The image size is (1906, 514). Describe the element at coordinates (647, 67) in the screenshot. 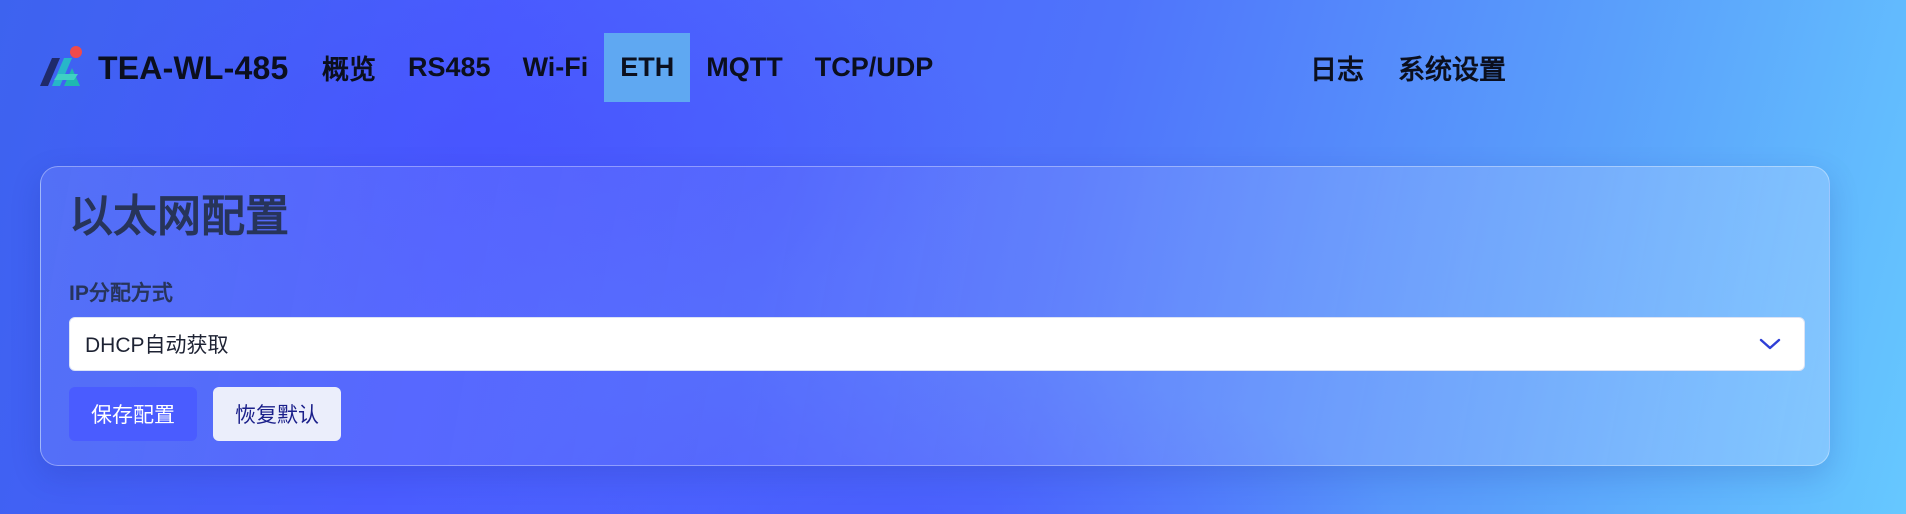

I see `nav-item-eth: ETH` at that location.